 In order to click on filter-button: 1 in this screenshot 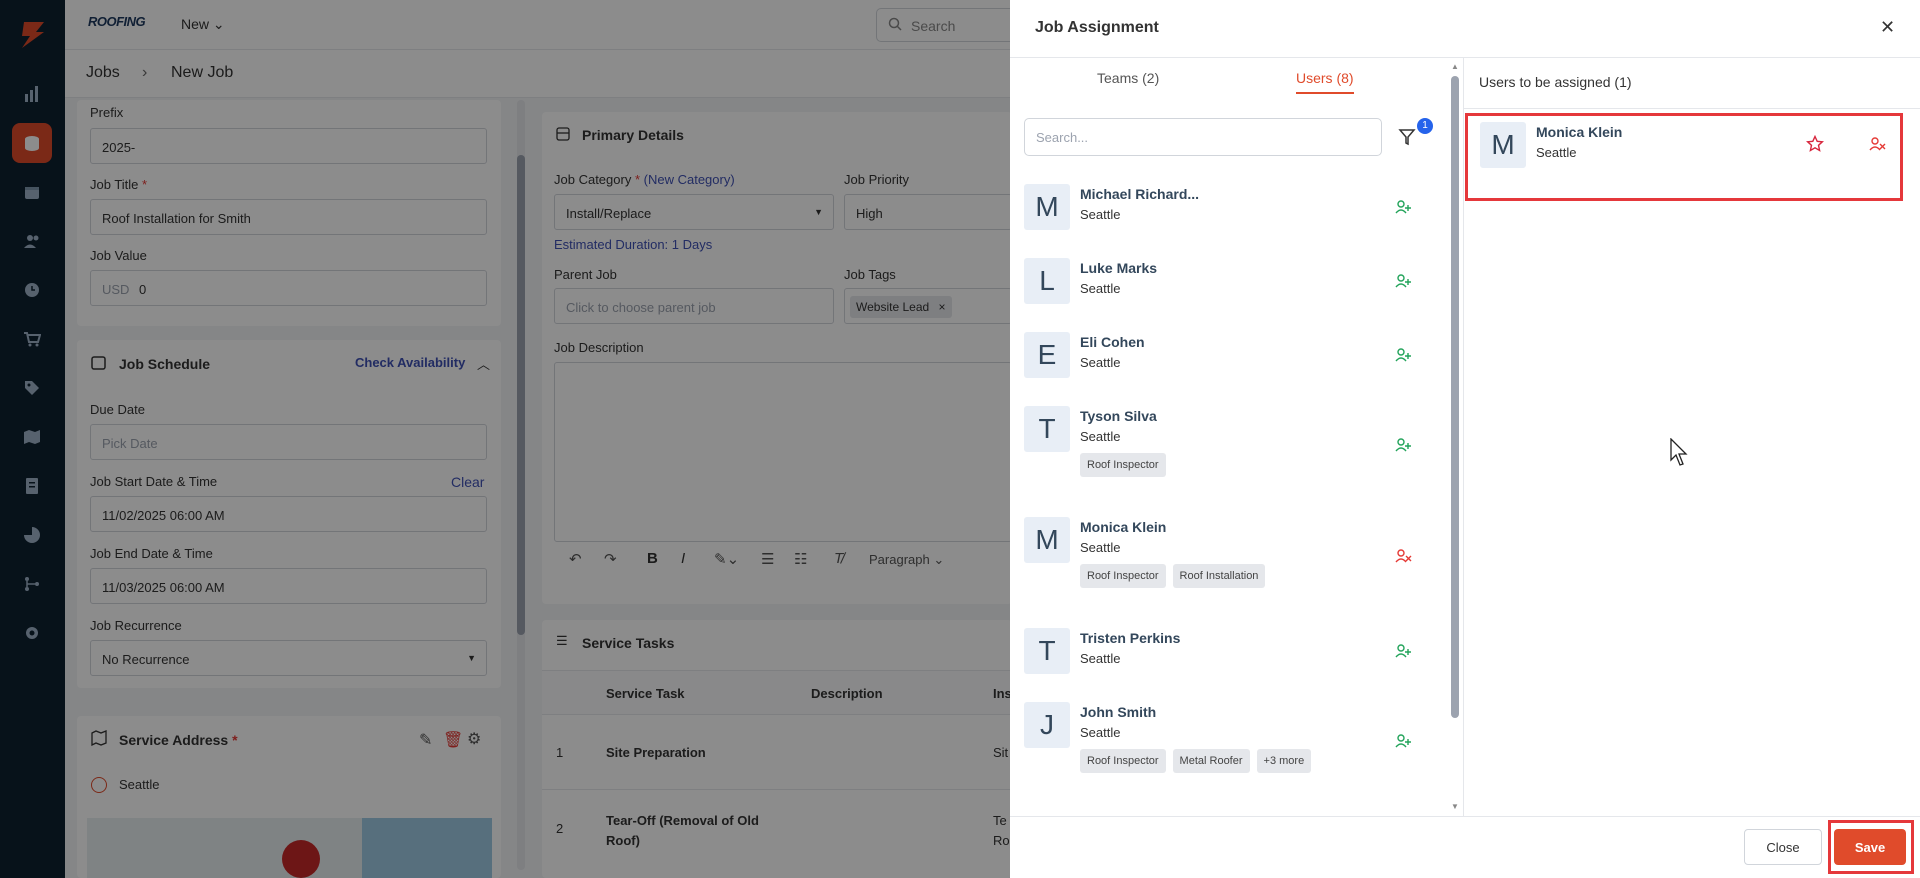, I will do `click(1413, 136)`.